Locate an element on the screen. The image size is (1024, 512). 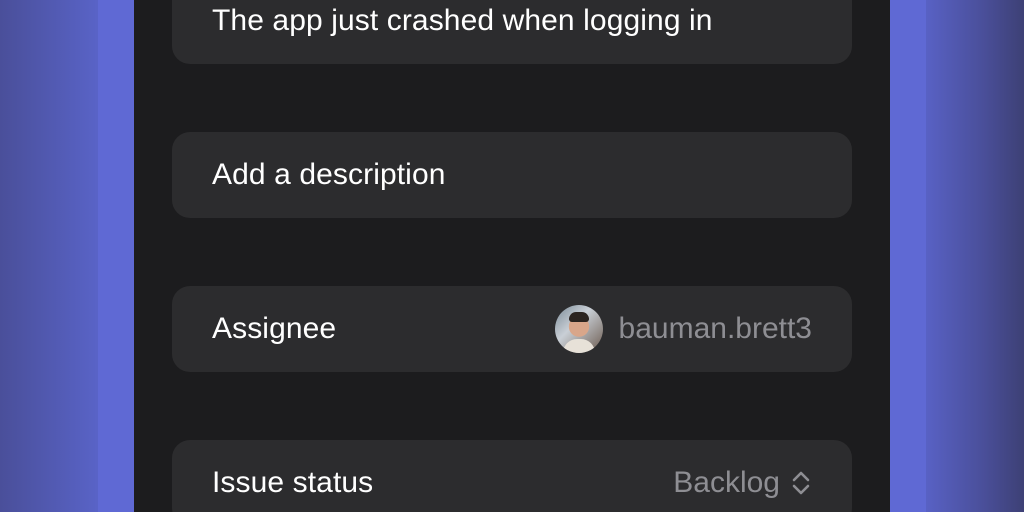
issue-title-field: The app just crashed when logging in is located at coordinates (512, 32).